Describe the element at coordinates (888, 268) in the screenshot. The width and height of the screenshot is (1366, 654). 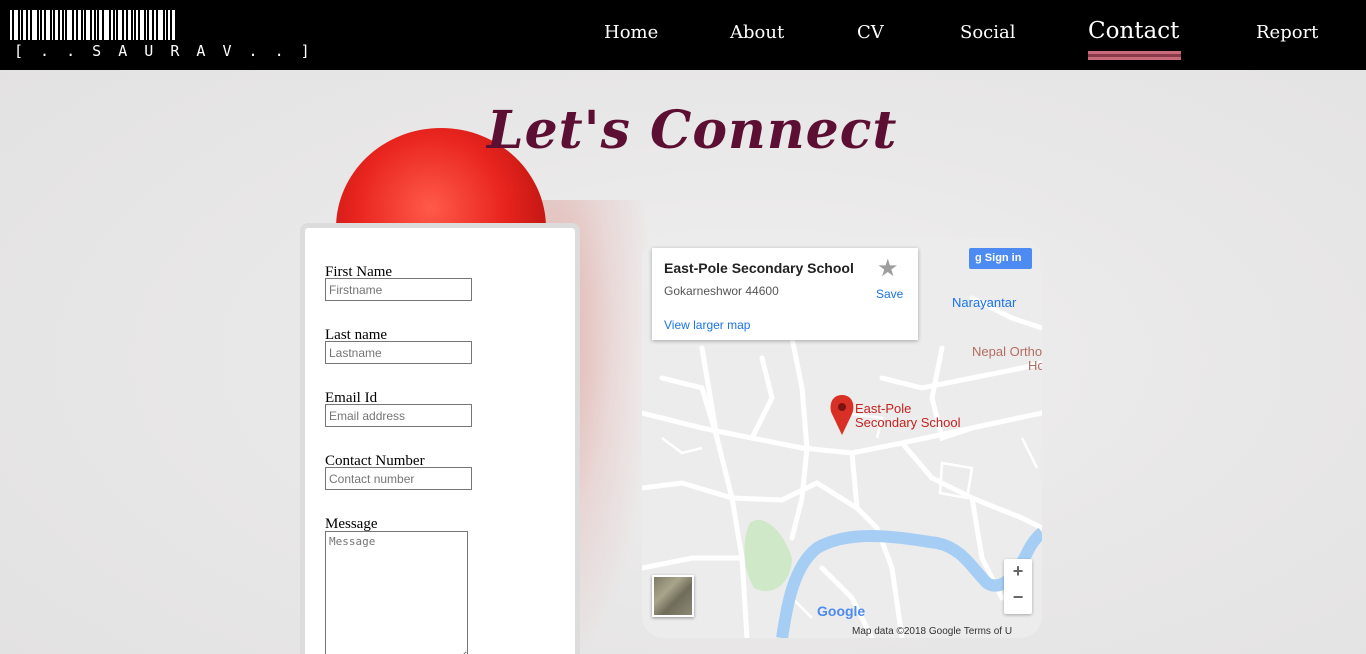
I see `star-icon: ★` at that location.